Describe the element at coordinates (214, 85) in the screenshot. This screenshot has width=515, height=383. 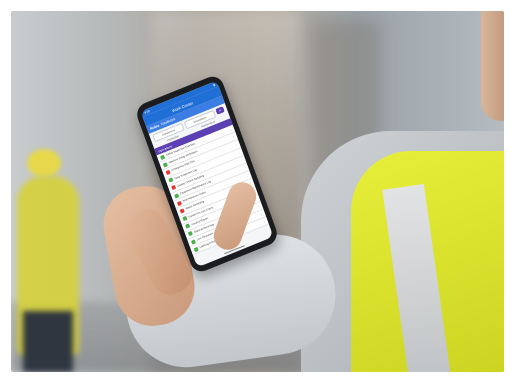
I see `battery-icon: ▮` at that location.